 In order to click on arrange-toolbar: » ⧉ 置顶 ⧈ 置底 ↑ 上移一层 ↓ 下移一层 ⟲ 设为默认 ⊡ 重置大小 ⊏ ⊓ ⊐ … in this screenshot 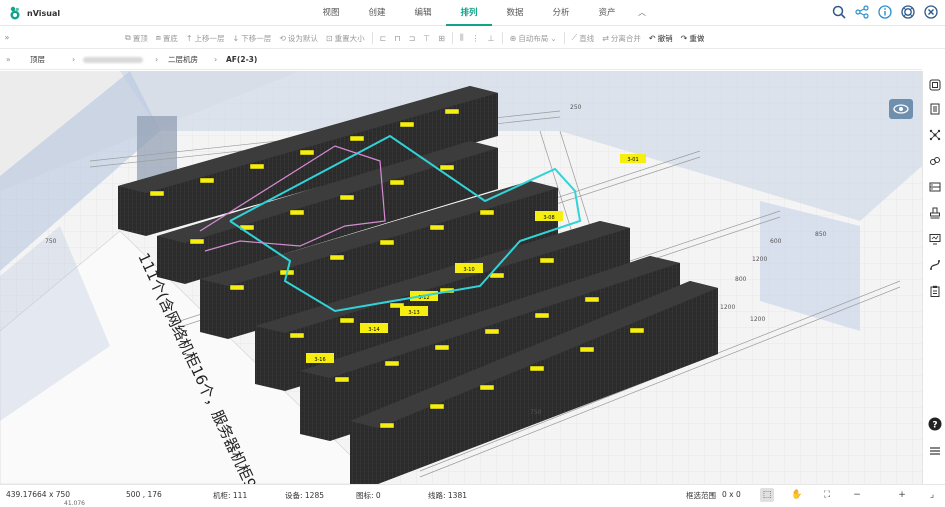, I will do `click(472, 38)`.